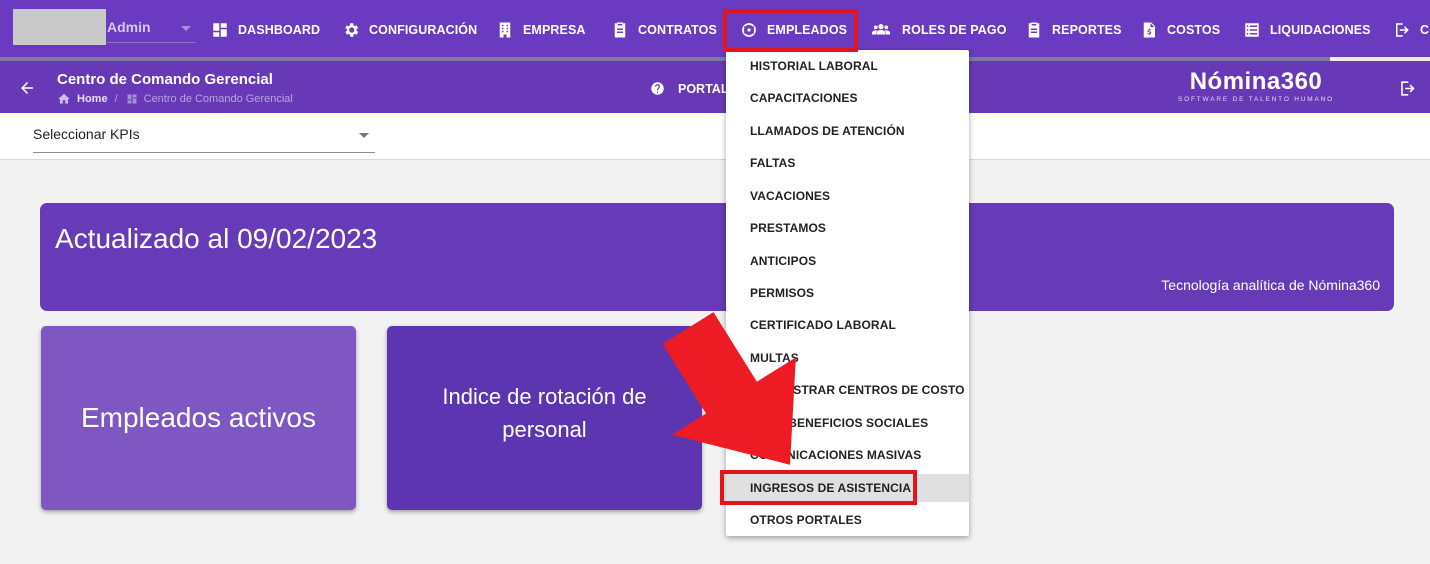  I want to click on kpi-select: Seleccionar KPIs, so click(204, 139).